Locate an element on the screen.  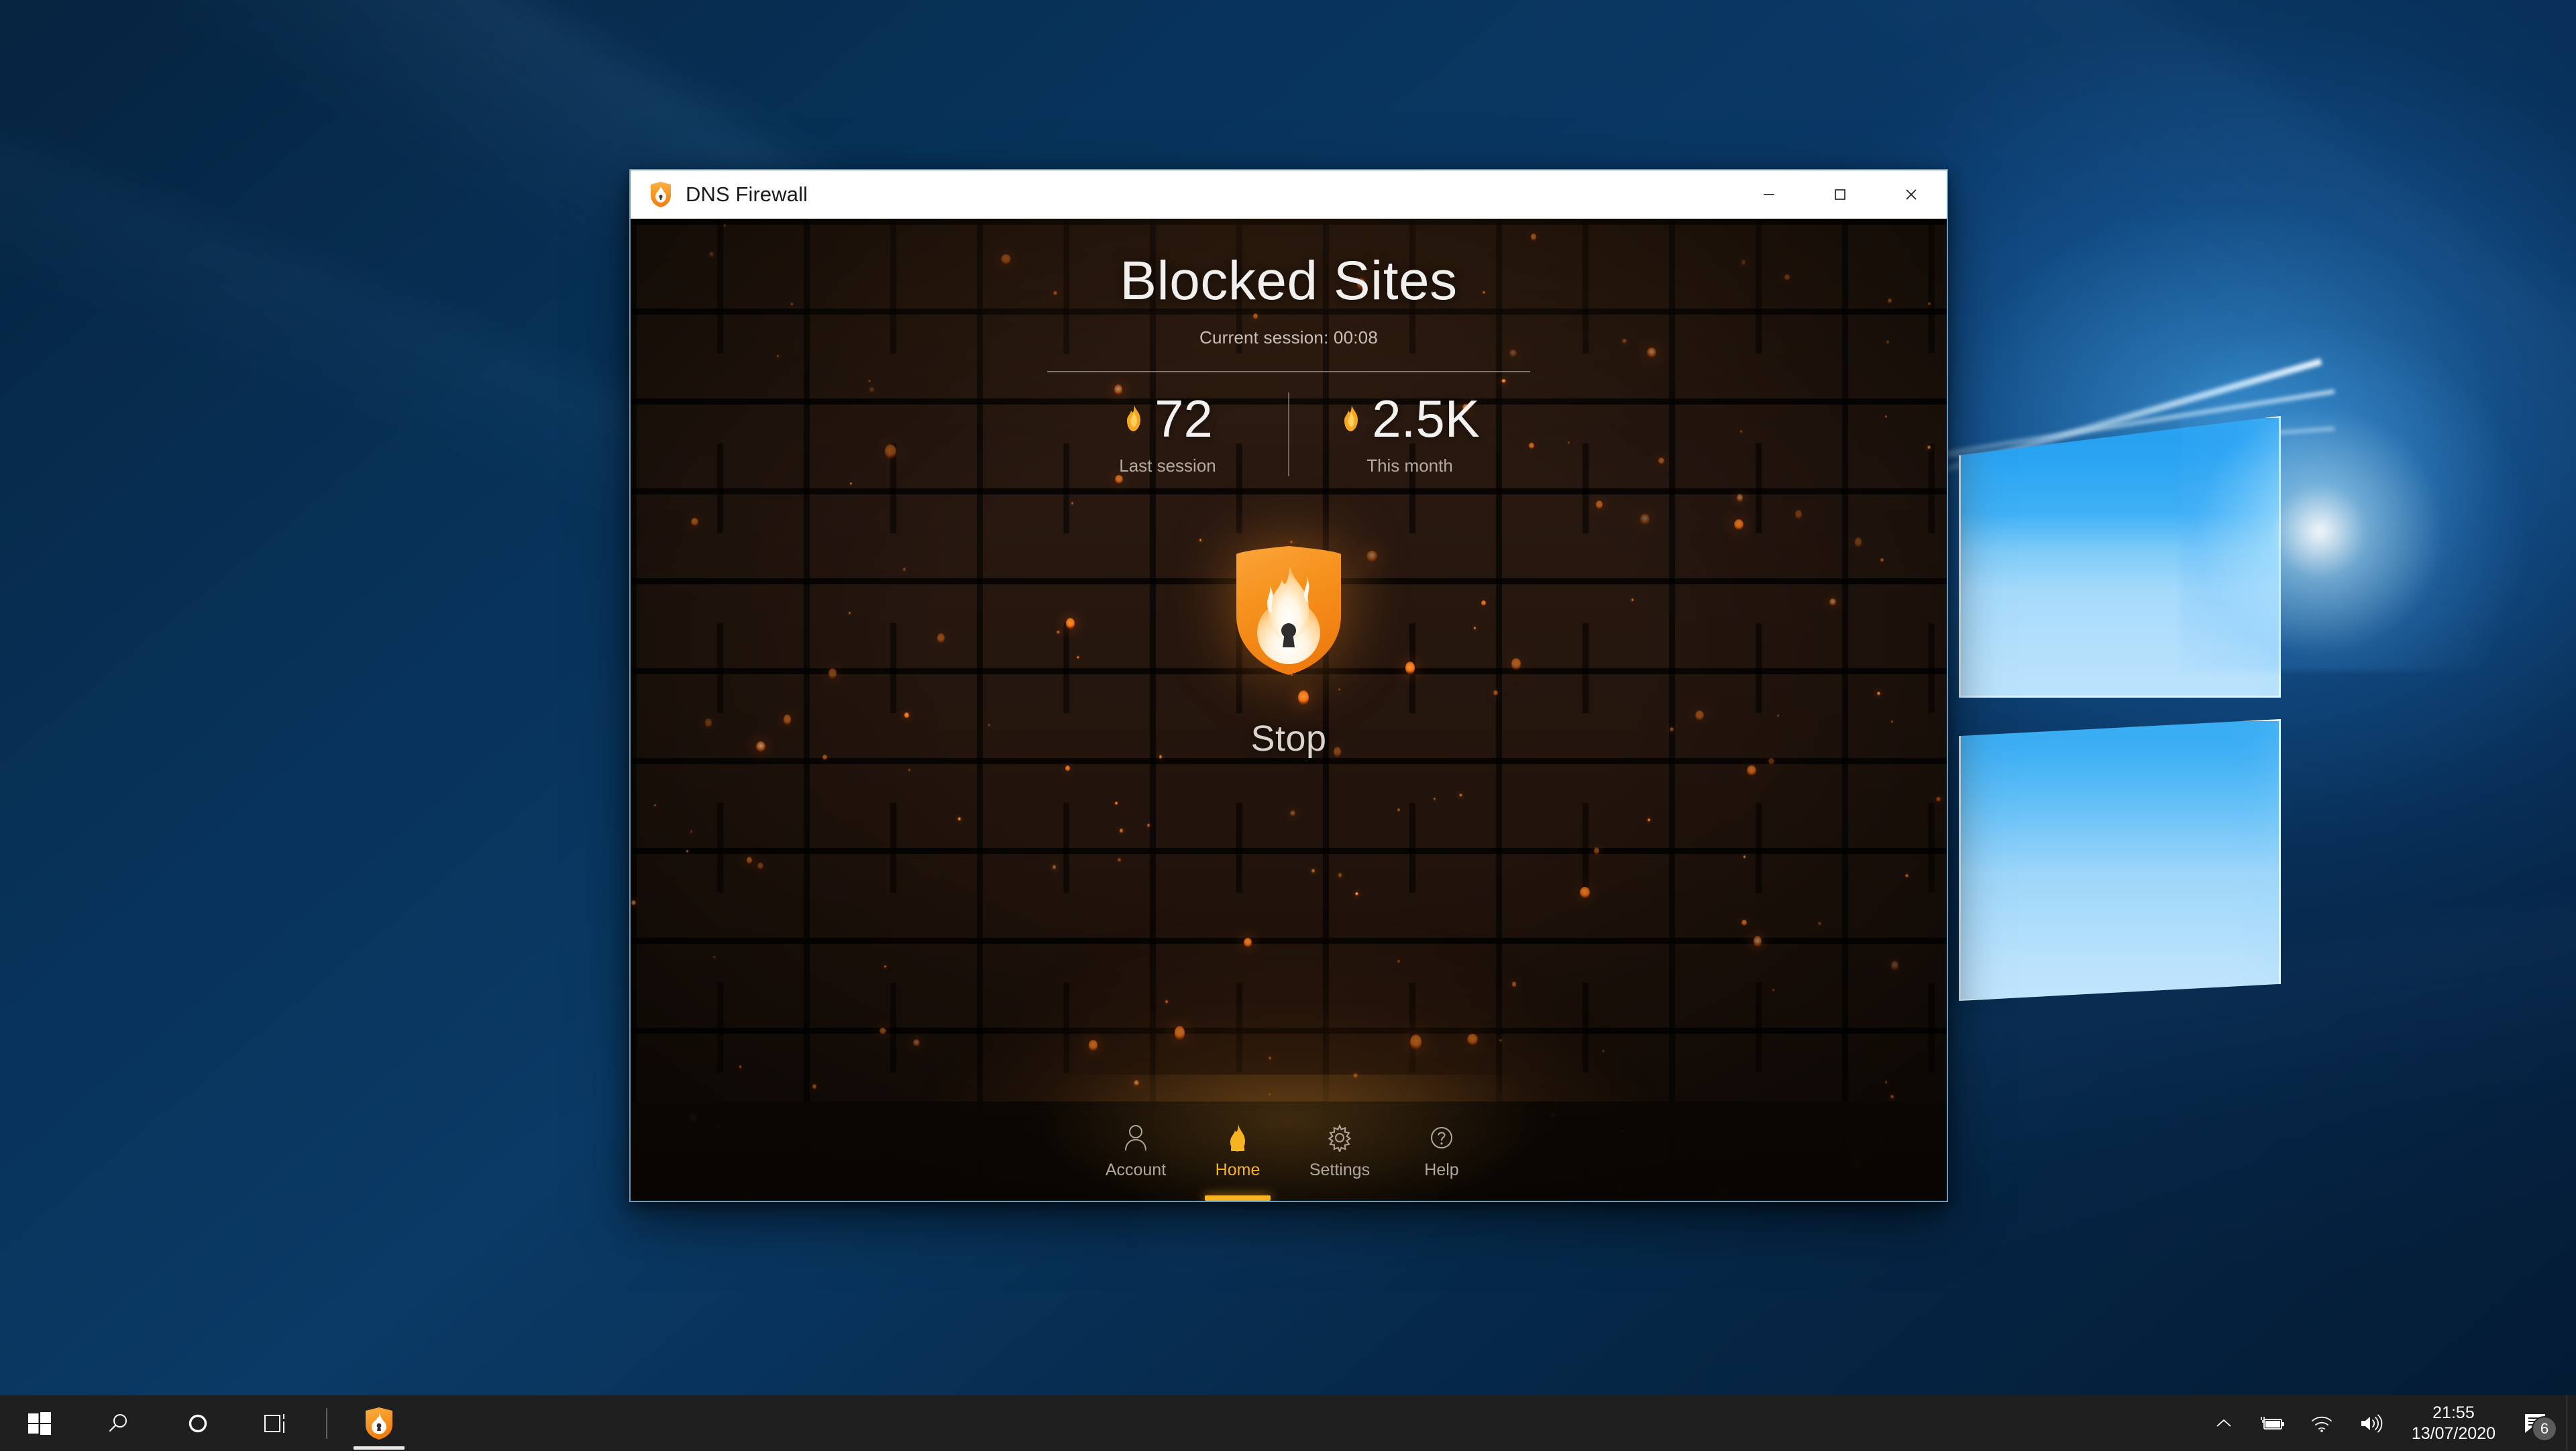
nav-item-account: Account is located at coordinates (1136, 1151).